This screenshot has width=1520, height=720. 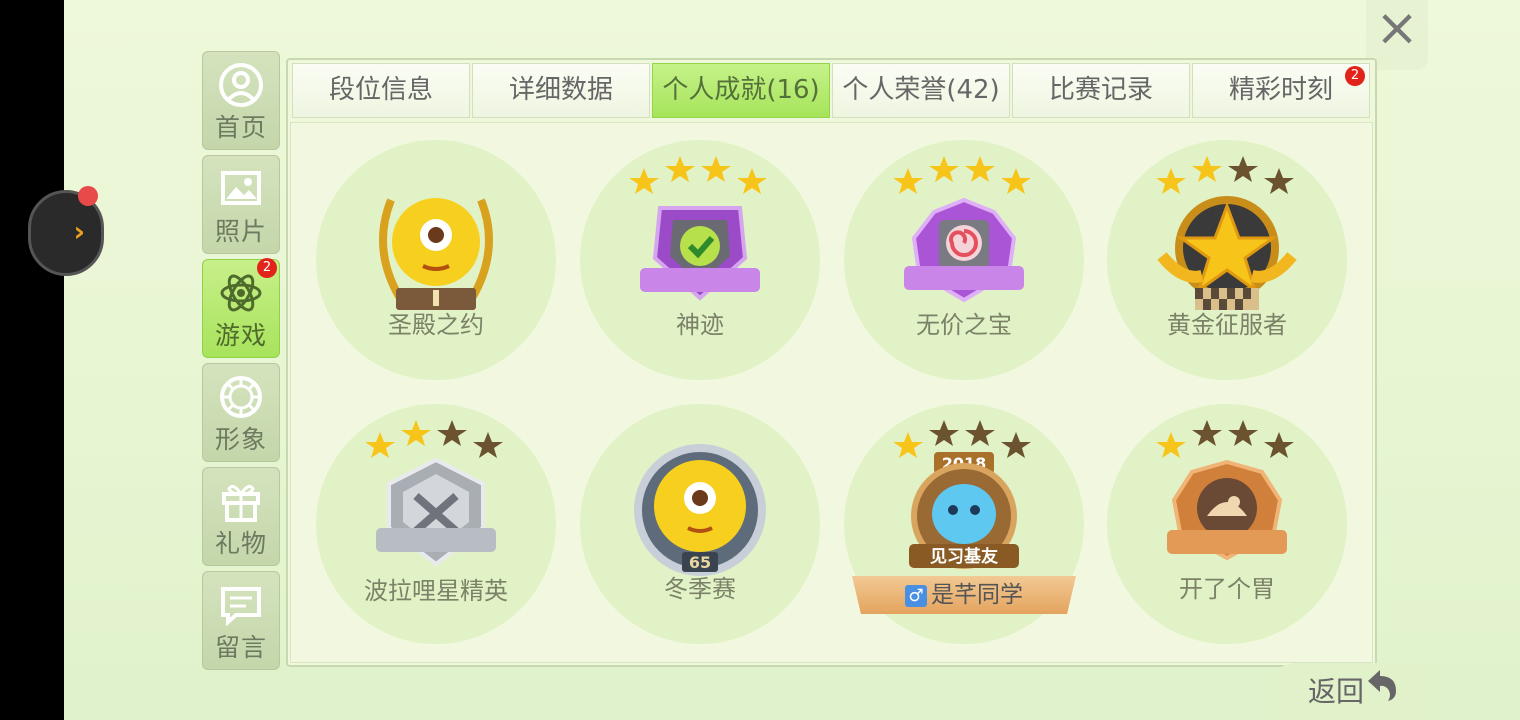 I want to click on tab-match-records: 比赛记录, so click(x=1101, y=90).